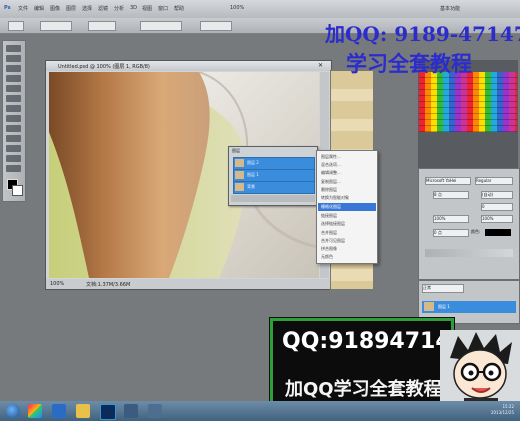 This screenshot has height=421, width=520. What do you see at coordinates (329, 216) in the screenshot?
I see `menu-item: 链接图层` at bounding box center [329, 216].